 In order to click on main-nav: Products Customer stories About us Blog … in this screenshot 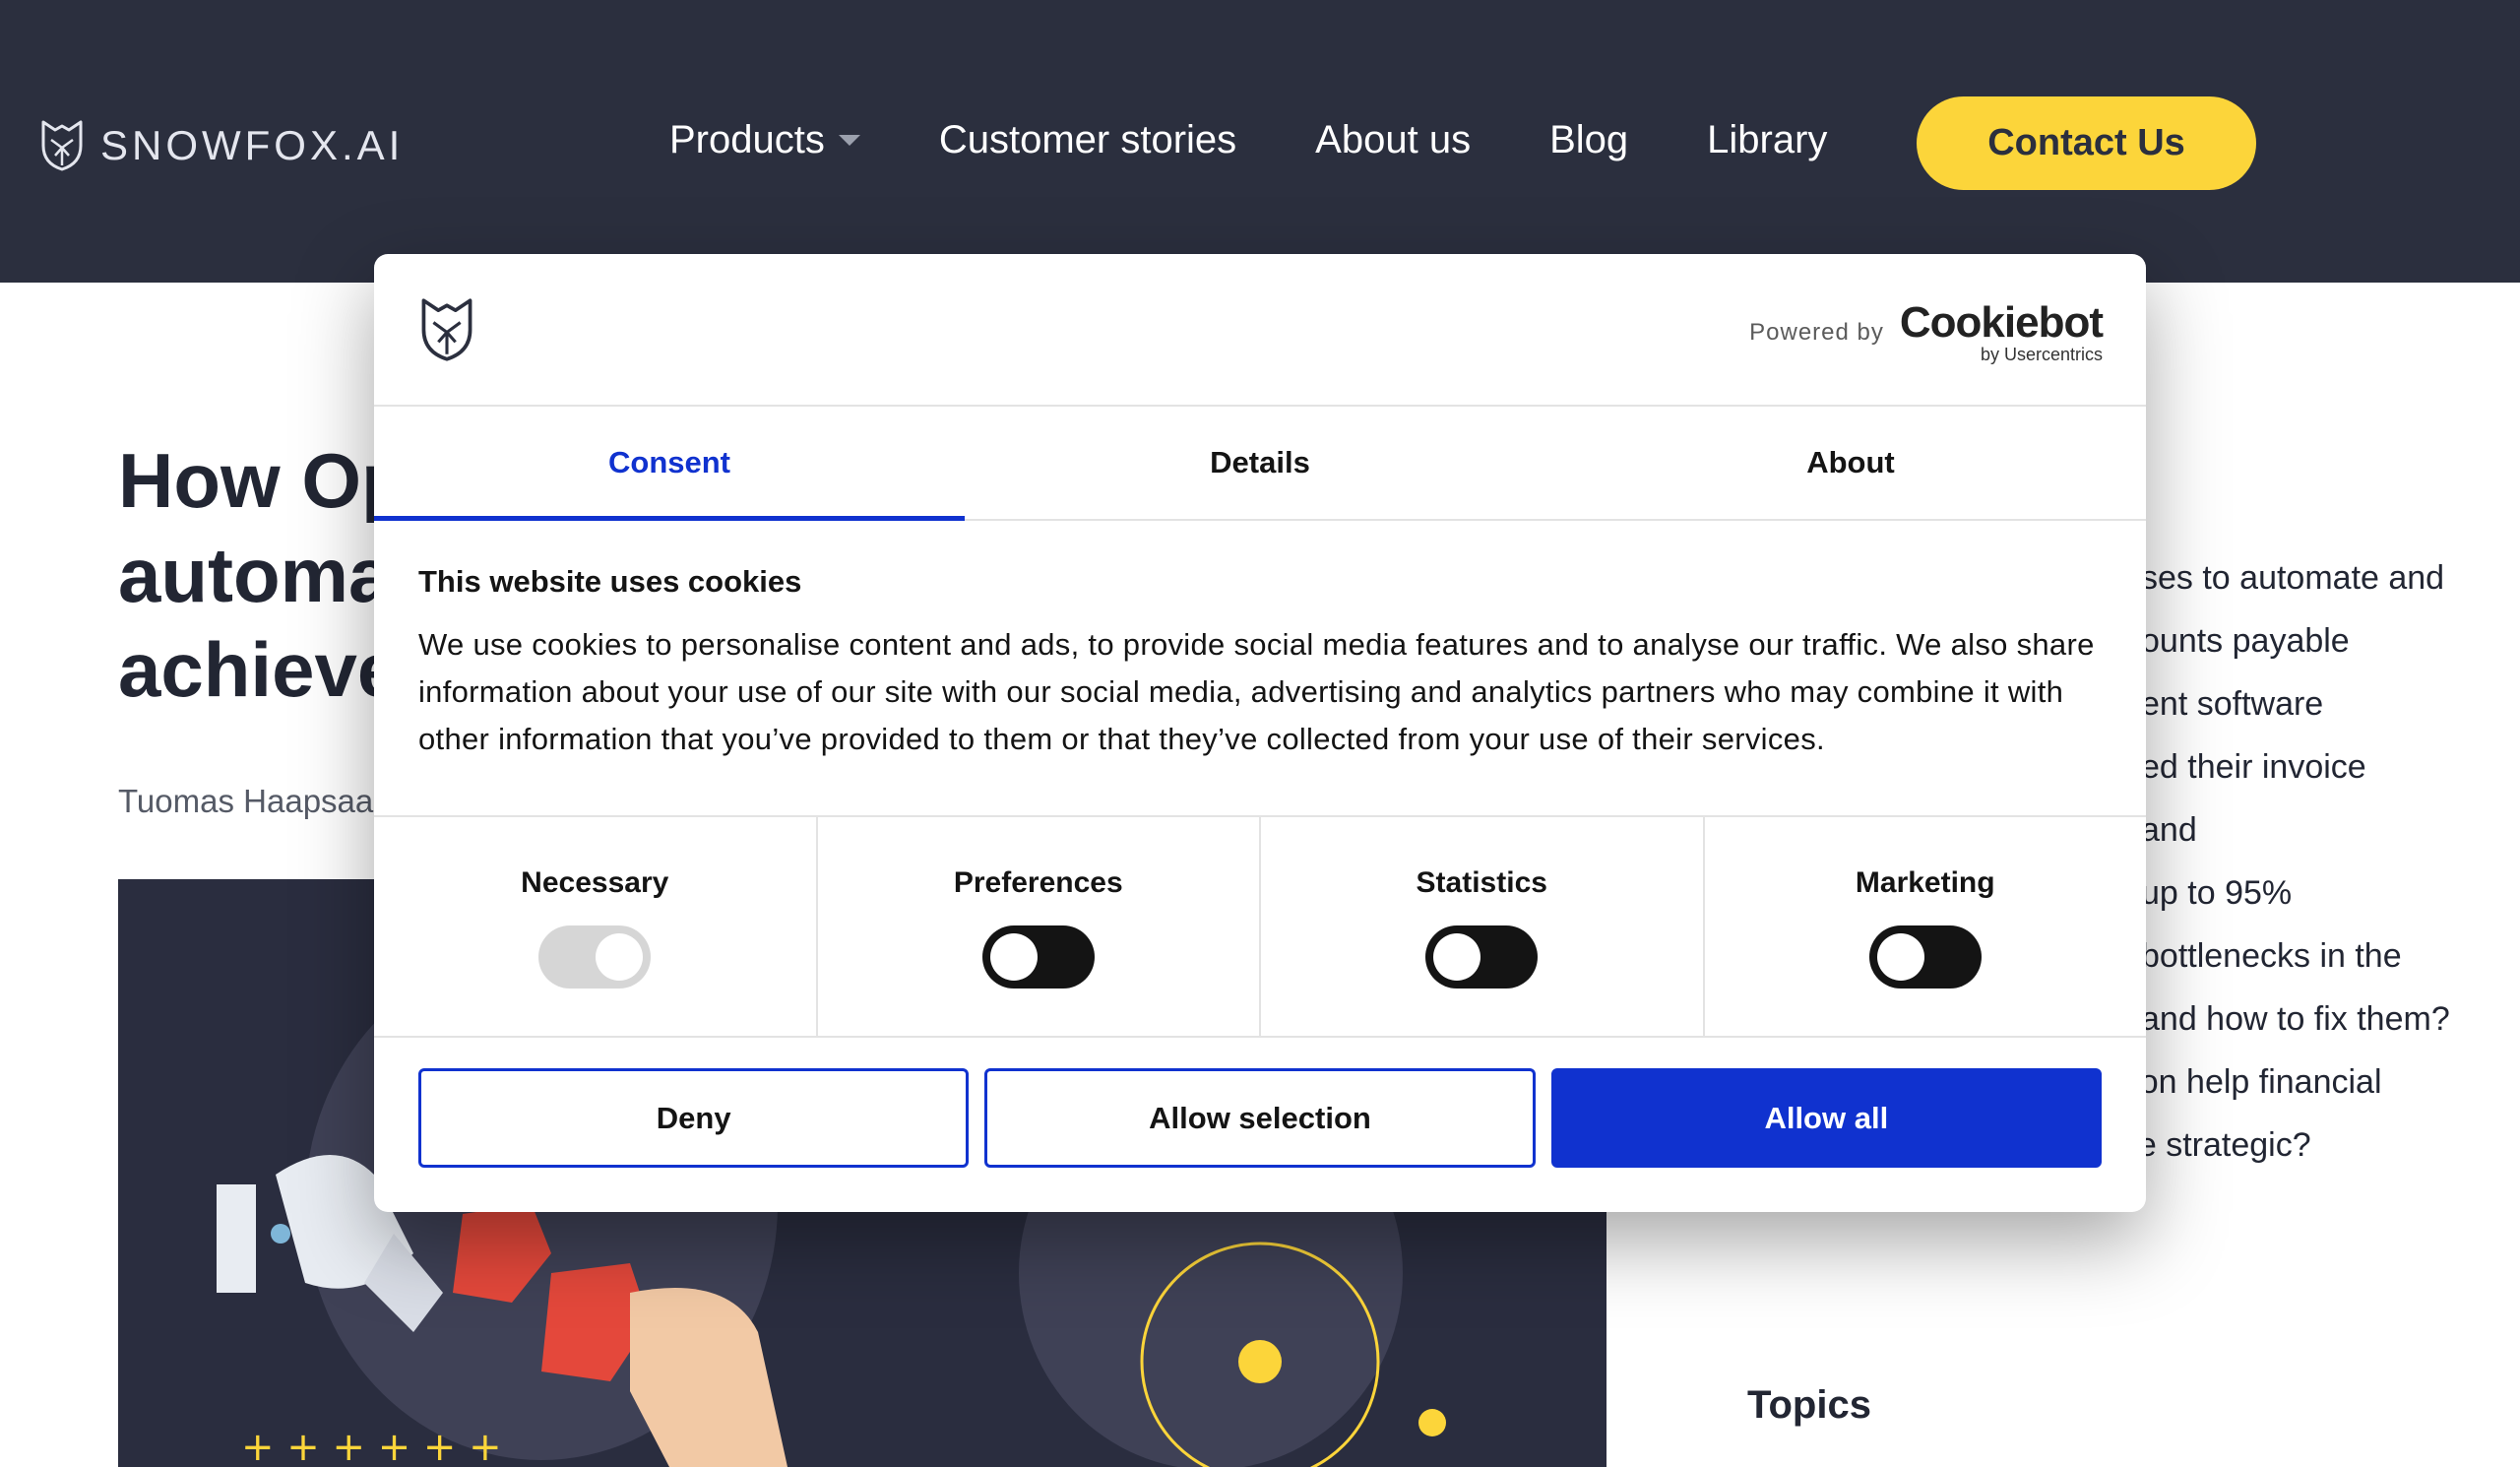, I will do `click(1287, 140)`.